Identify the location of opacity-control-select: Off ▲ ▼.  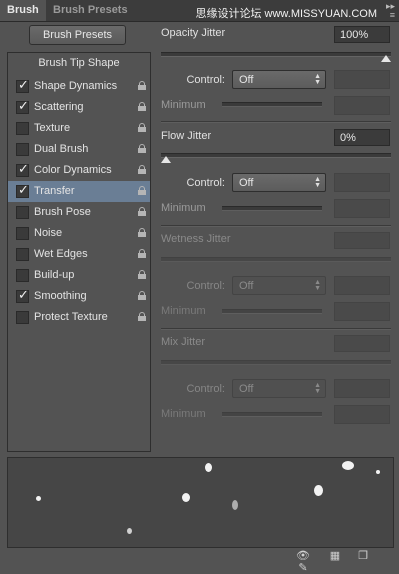
(279, 79).